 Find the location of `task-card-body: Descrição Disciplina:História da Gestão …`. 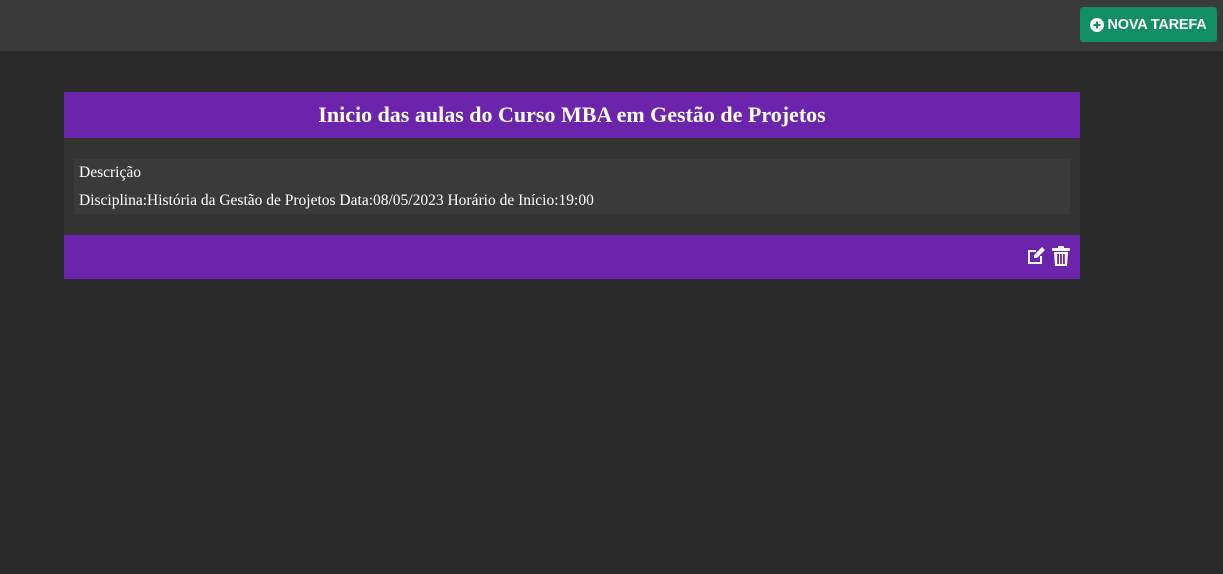

task-card-body: Descrição Disciplina:História da Gestão … is located at coordinates (572, 186).